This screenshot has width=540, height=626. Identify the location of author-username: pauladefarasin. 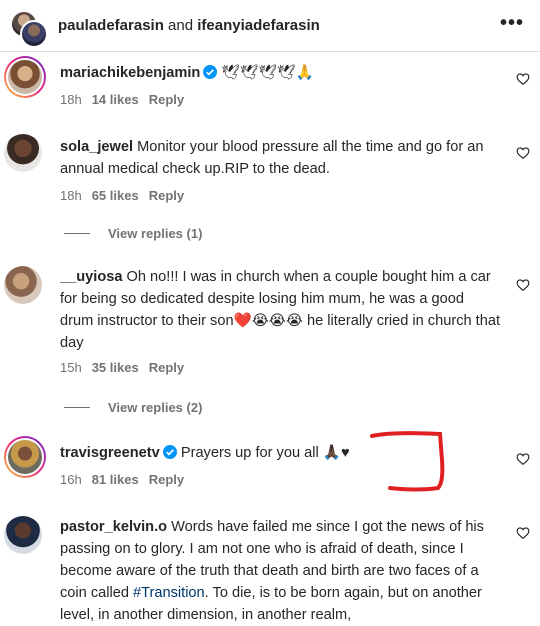
(111, 25).